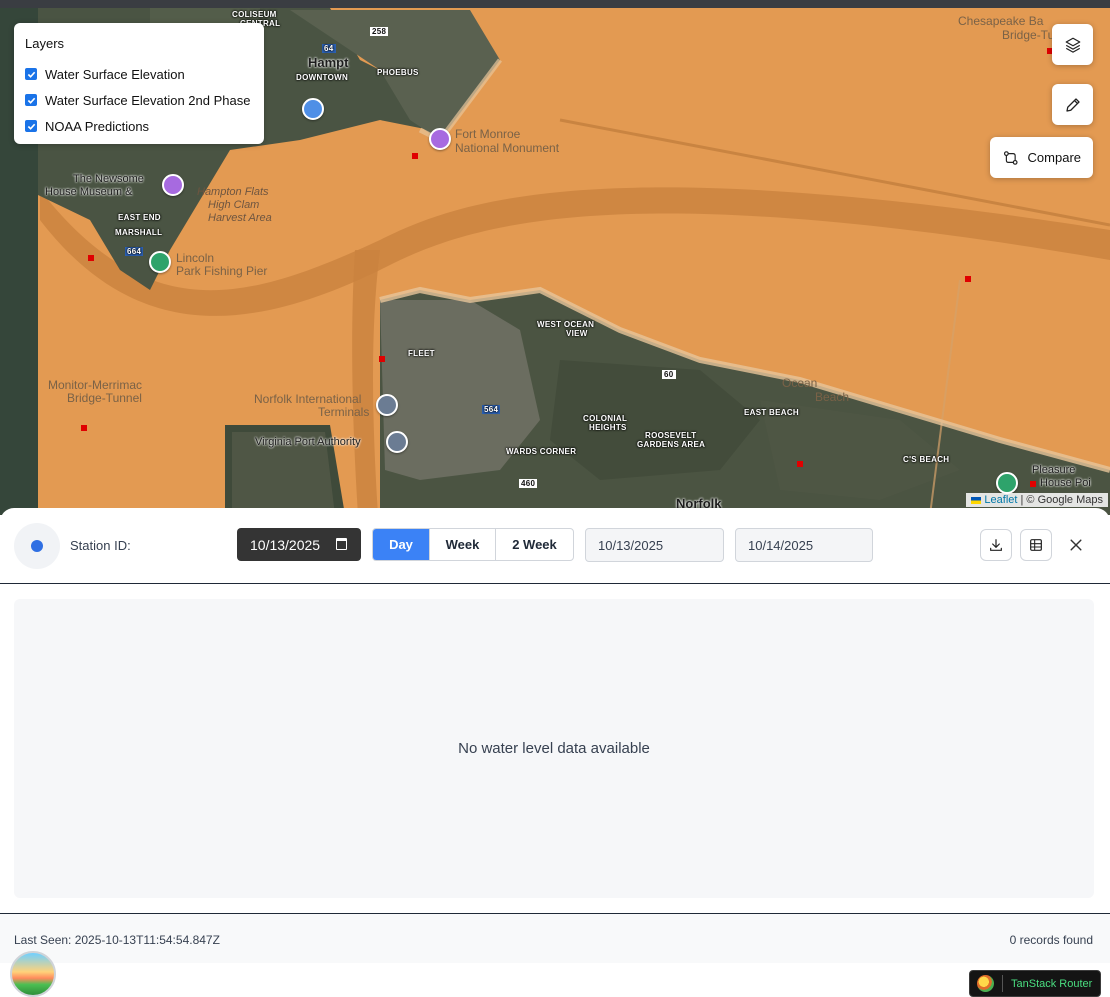 This screenshot has height=997, width=1110. What do you see at coordinates (398, 72) in the screenshot?
I see `map-label-phoebus: PHOEBUS` at bounding box center [398, 72].